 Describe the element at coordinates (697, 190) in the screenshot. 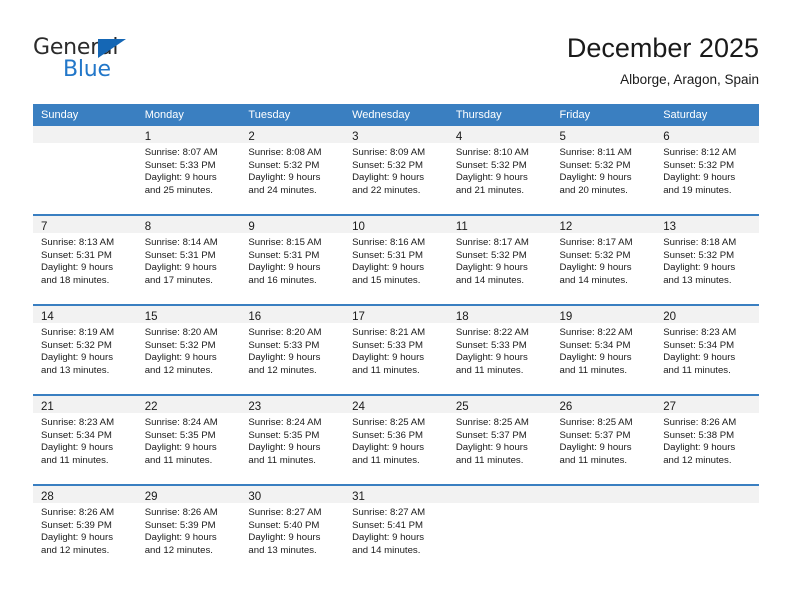

I see `daylight-text-line2: and 19 minutes.` at that location.